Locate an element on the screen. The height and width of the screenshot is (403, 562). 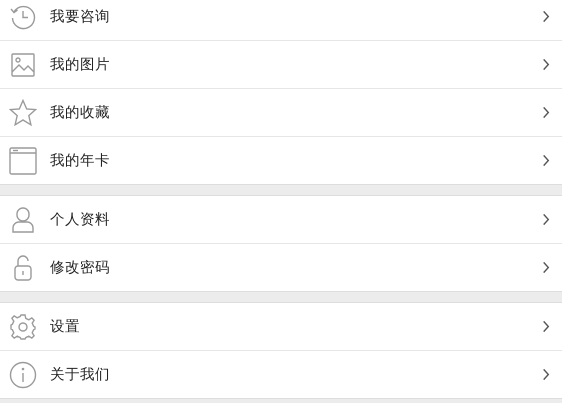
image-icon is located at coordinates (23, 64).